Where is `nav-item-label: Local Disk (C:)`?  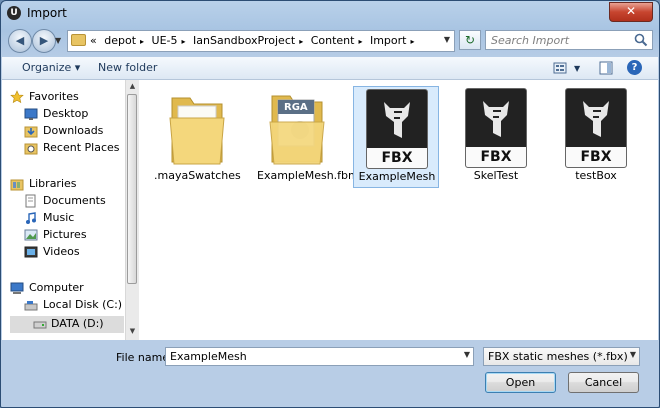
nav-item-label: Local Disk (C:) is located at coordinates (83, 304).